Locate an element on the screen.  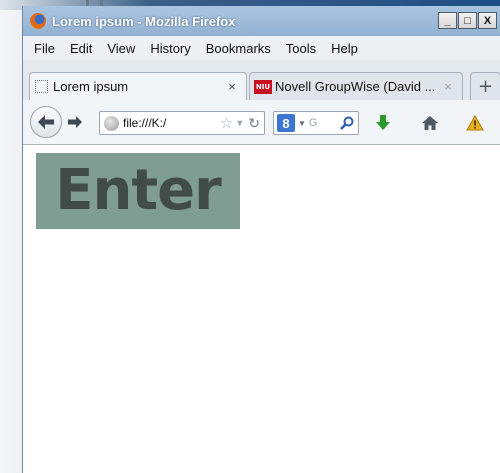
tab-label: Lorem ipsum is located at coordinates (91, 86).